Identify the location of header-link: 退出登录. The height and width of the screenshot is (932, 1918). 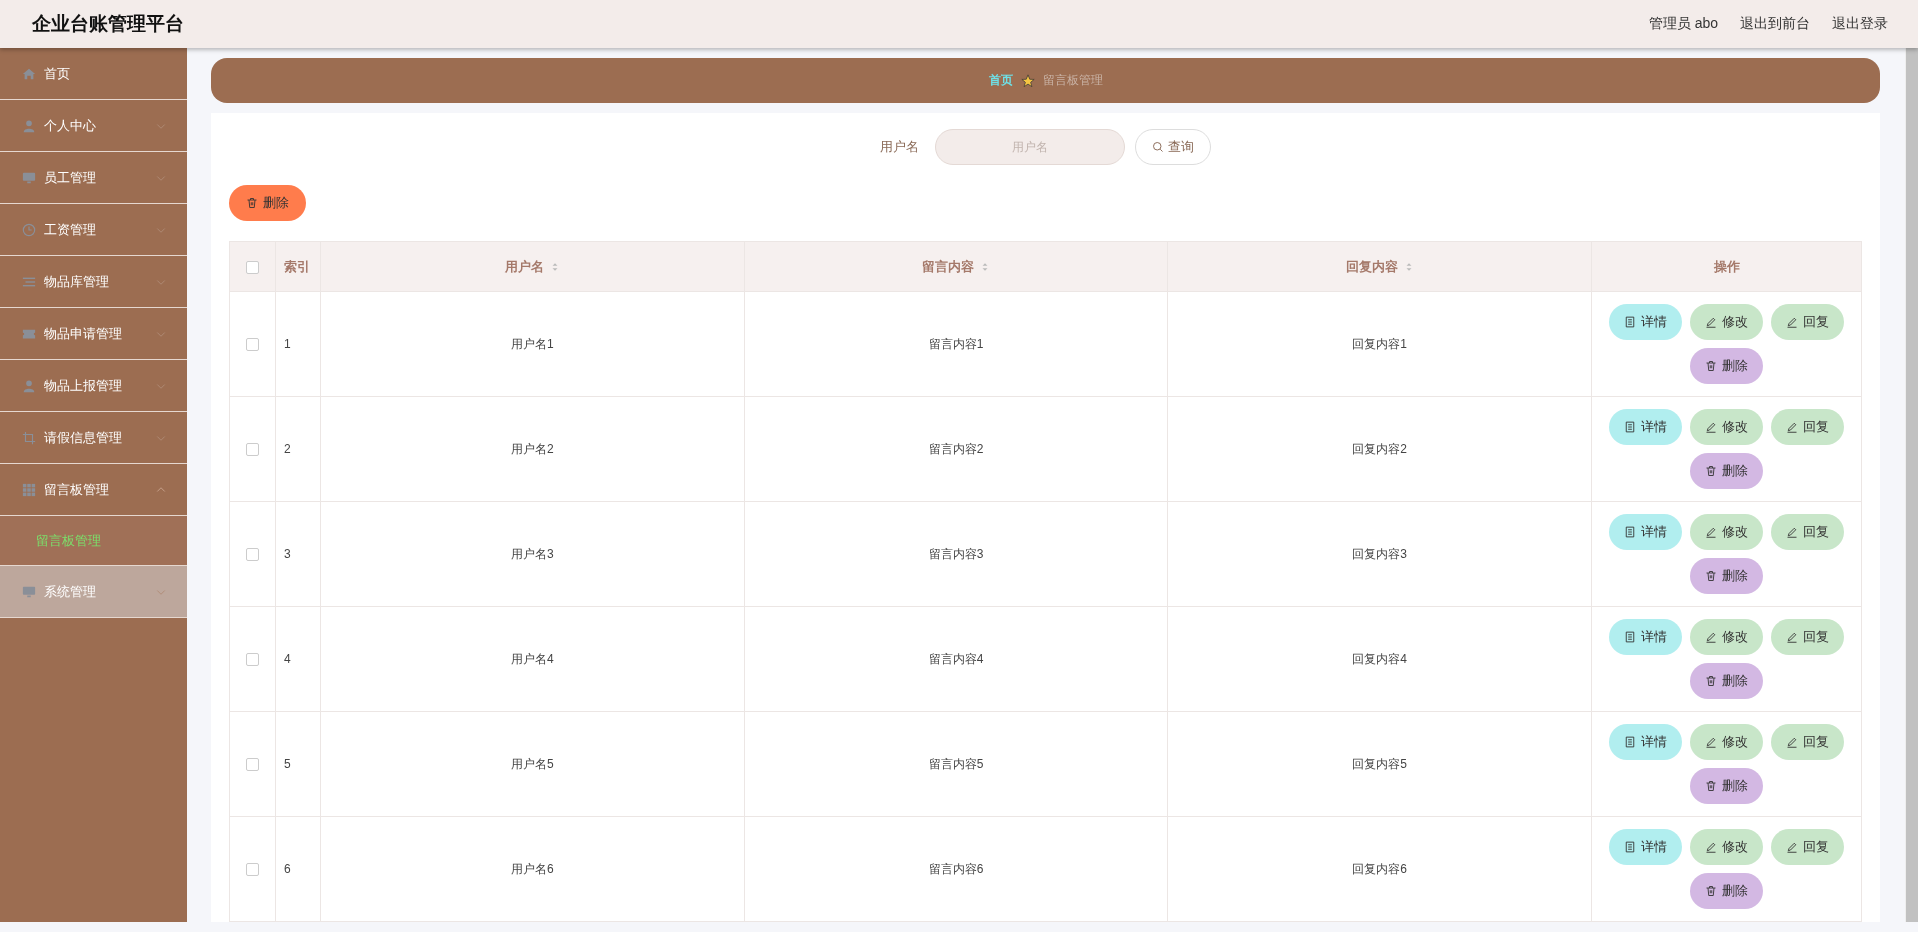
(1860, 24).